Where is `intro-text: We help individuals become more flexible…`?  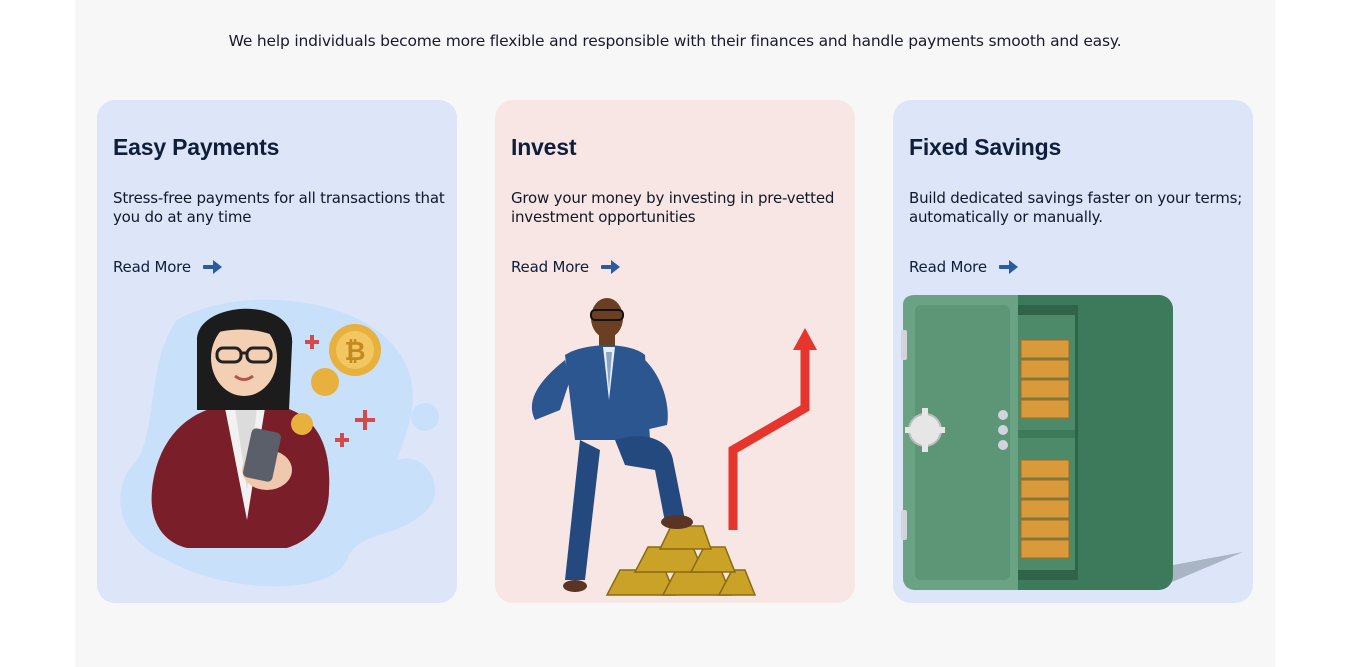 intro-text: We help individuals become more flexible… is located at coordinates (675, 41).